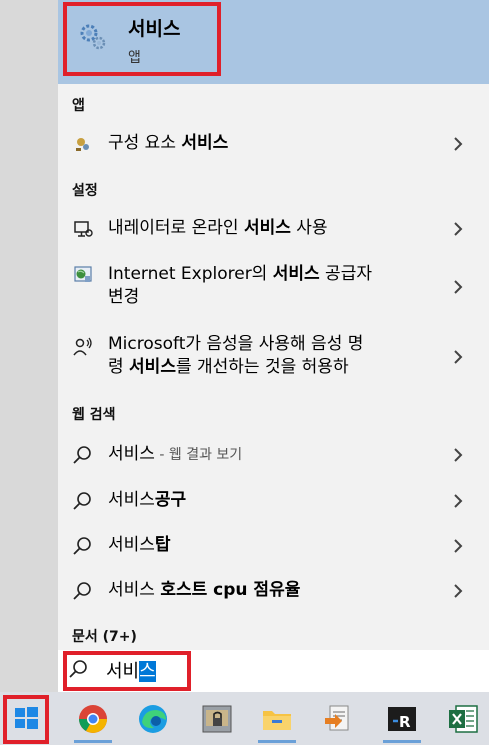 Image resolution: width=489 pixels, height=745 pixels. What do you see at coordinates (29, 346) in the screenshot?
I see `left-strip` at bounding box center [29, 346].